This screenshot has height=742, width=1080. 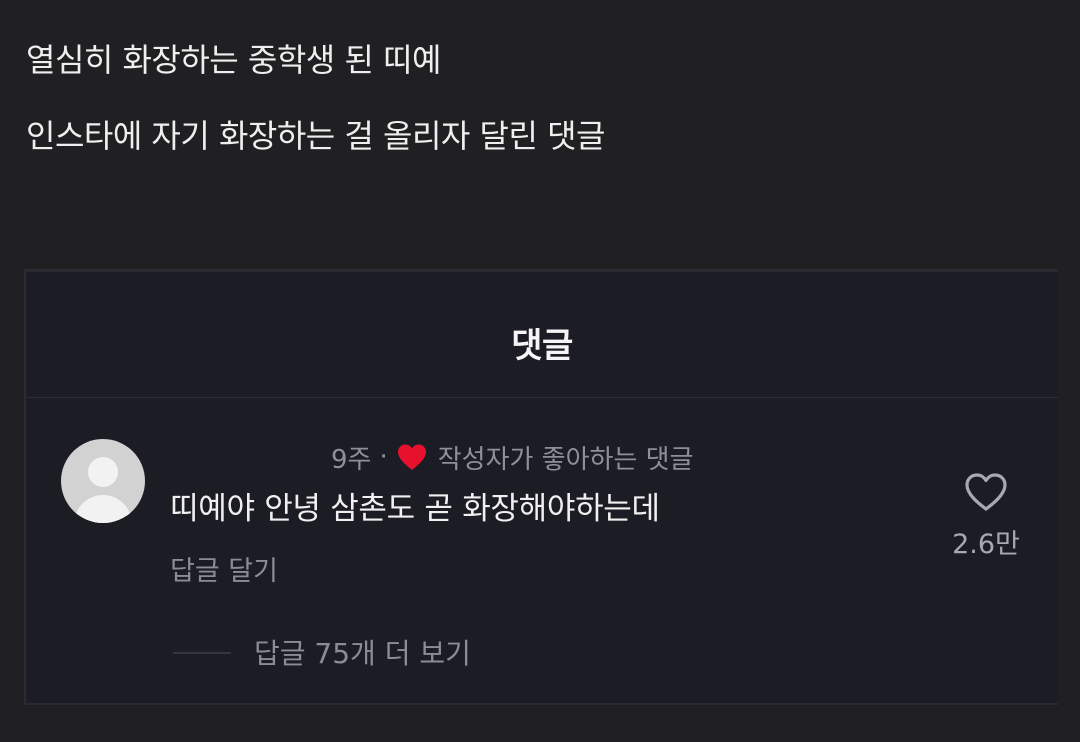 What do you see at coordinates (986, 516) in the screenshot?
I see `comment-like: 2.6만` at bounding box center [986, 516].